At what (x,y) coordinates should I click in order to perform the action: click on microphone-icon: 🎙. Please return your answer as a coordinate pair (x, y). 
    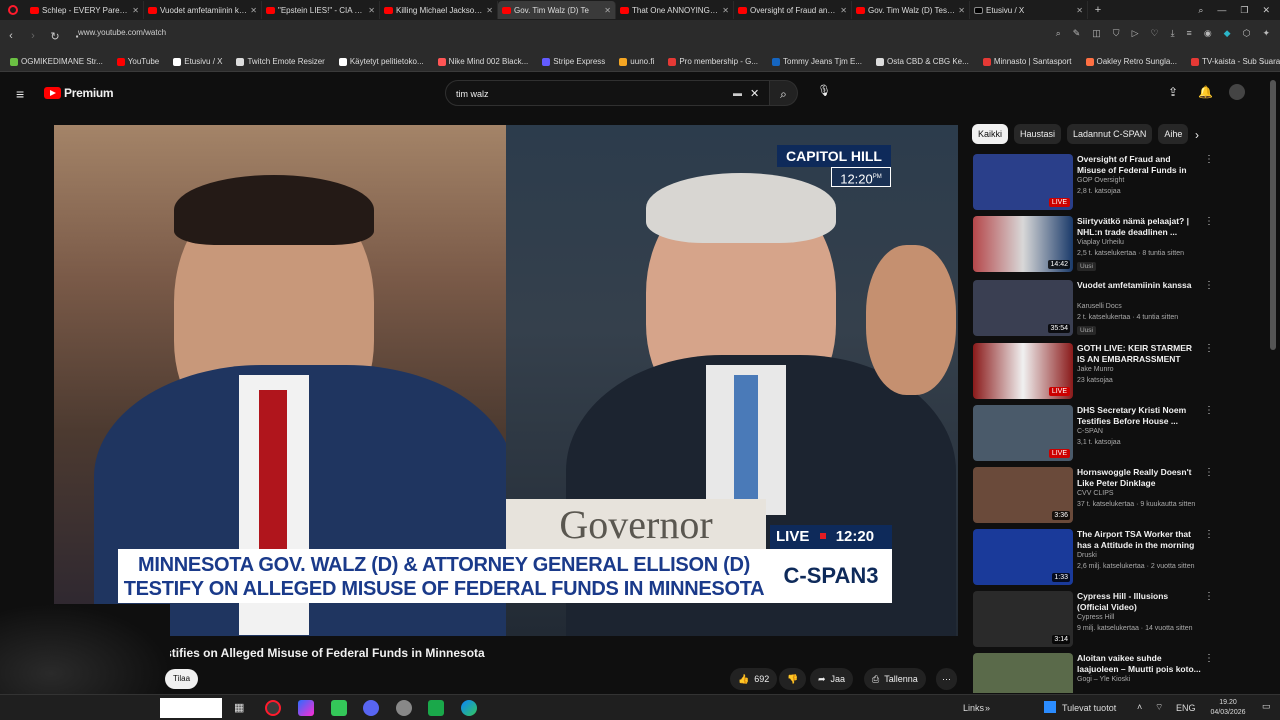
    Looking at the image, I should click on (824, 93).